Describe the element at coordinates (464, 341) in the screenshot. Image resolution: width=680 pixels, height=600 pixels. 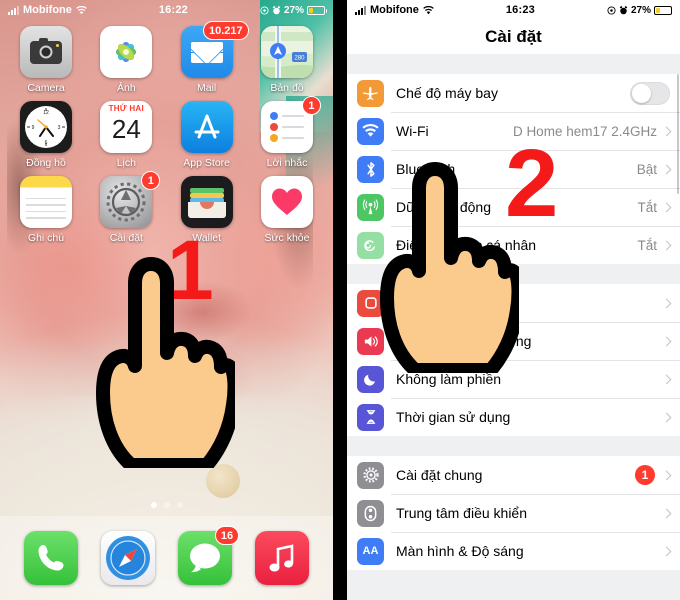
I see `row-label: Âm thanh & Cảm ứng` at that location.